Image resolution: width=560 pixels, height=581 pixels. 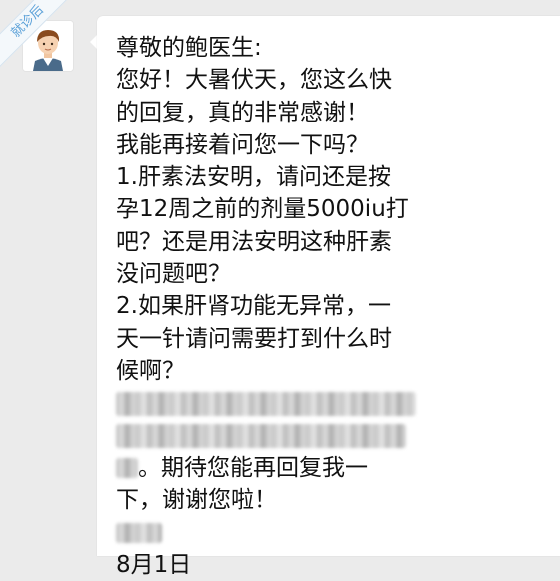 I want to click on message-line-9: 2.如果肝肾功能无异常，一, so click(x=253, y=306).